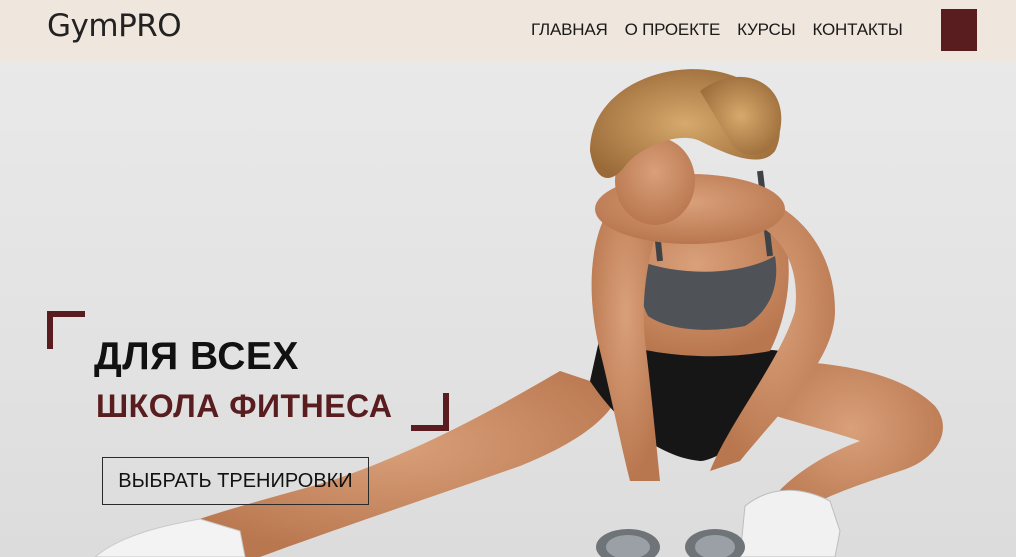 The width and height of the screenshot is (1016, 557). Describe the element at coordinates (766, 30) in the screenshot. I see `nav-item-courses: КУРСЫ` at that location.